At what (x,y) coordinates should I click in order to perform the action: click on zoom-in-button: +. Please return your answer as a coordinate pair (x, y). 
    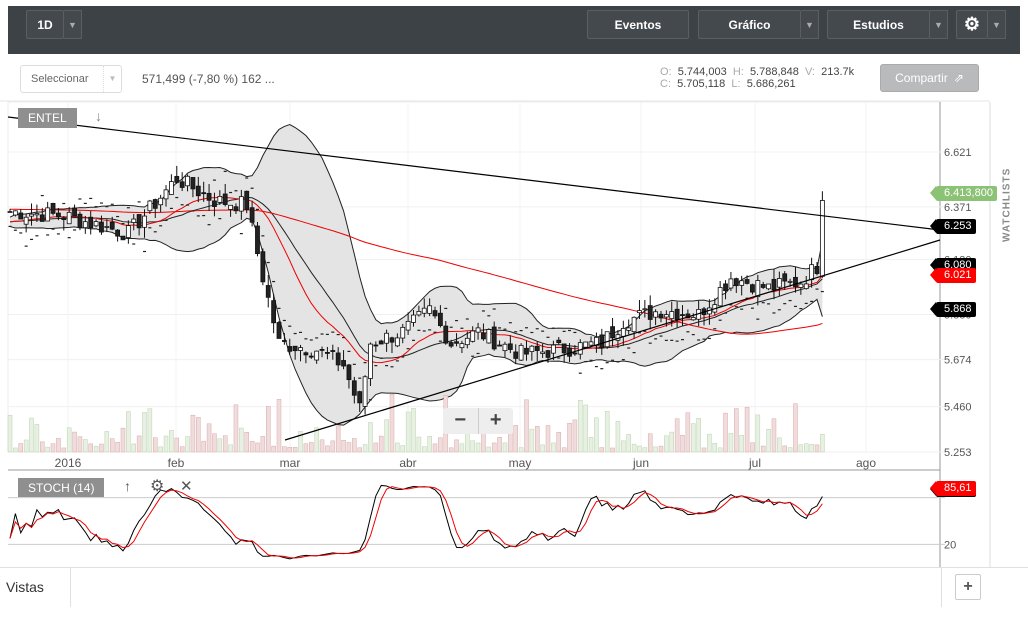
    Looking at the image, I should click on (495, 421).